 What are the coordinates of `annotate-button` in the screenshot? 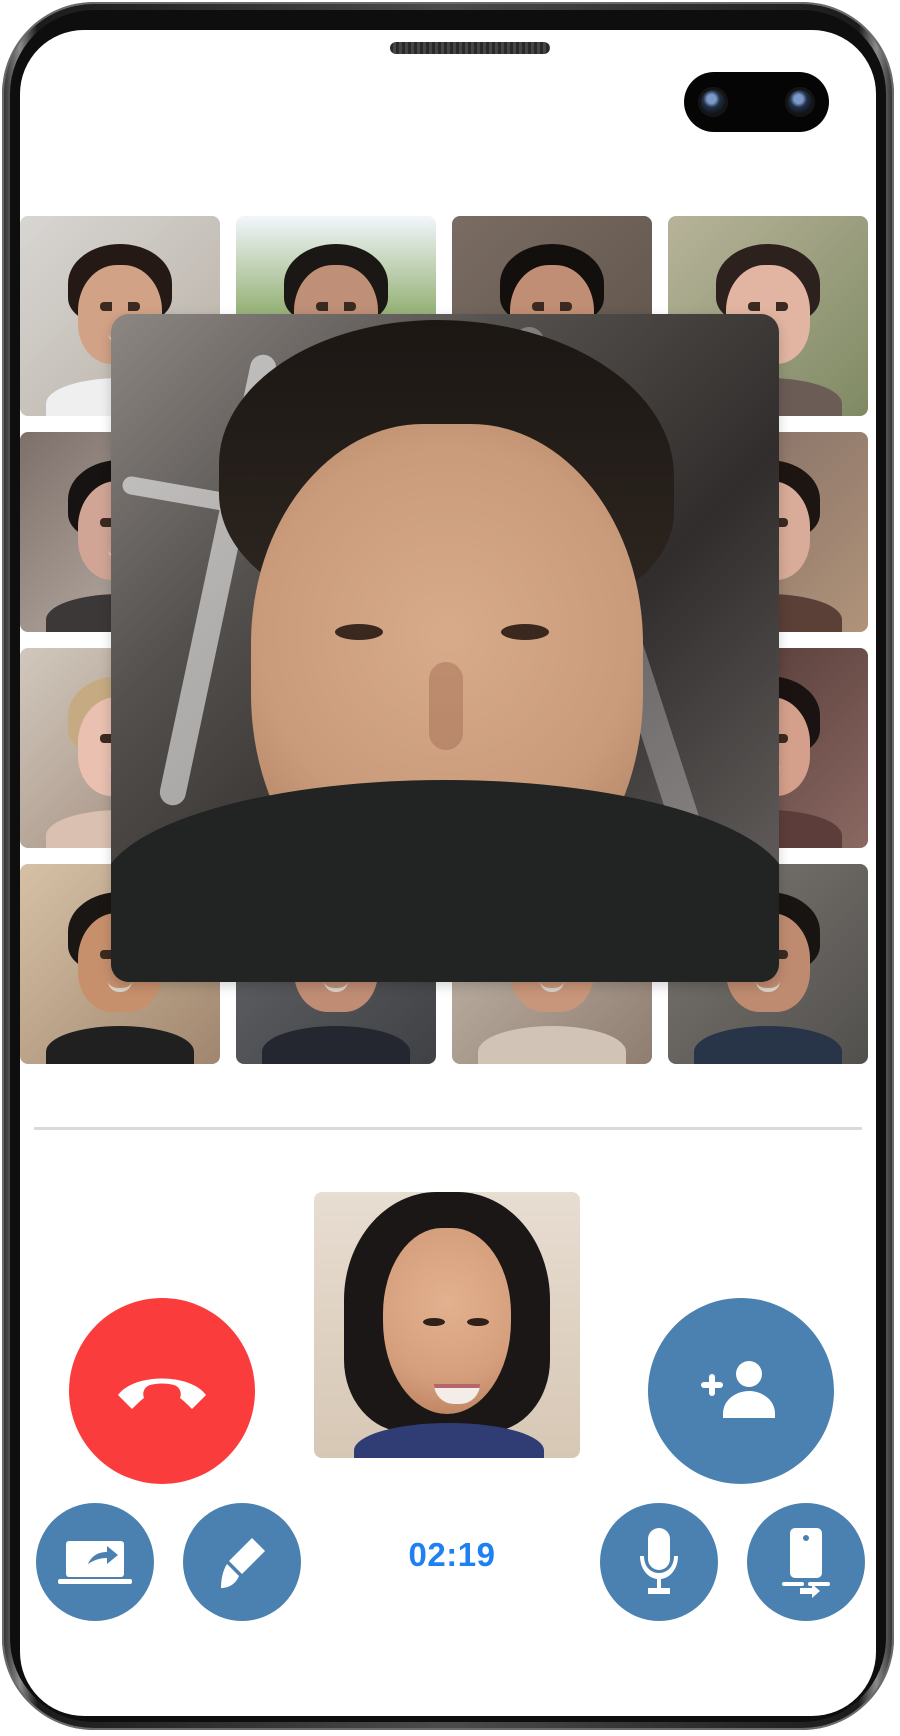 It's located at (242, 1562).